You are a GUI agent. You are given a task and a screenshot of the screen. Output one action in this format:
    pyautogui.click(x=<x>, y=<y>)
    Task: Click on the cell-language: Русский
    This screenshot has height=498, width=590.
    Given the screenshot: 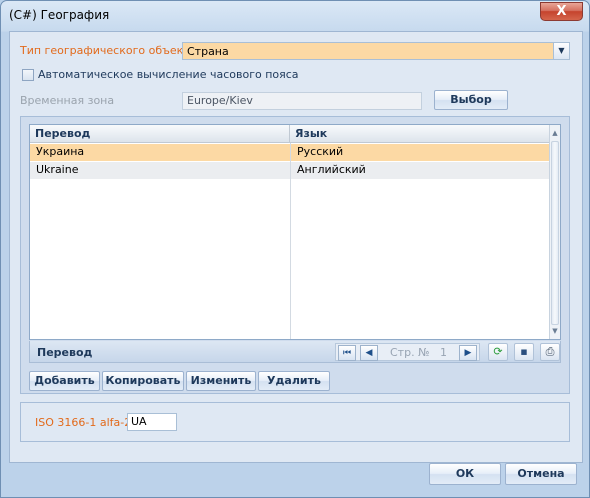 What is the action you would take?
    pyautogui.click(x=320, y=151)
    